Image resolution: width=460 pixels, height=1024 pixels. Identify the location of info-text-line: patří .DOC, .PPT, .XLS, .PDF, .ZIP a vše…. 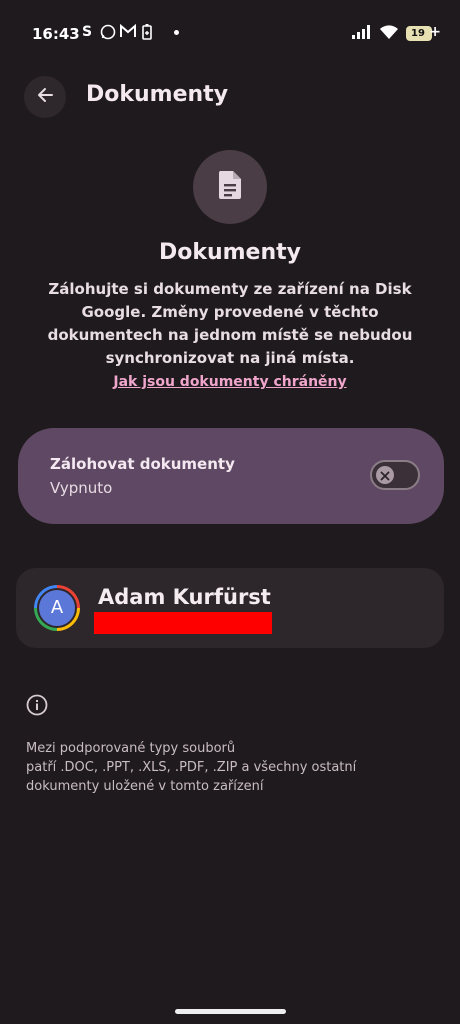
(191, 767).